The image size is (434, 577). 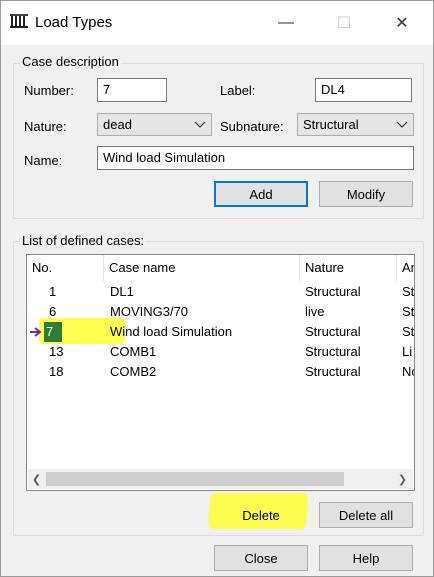 What do you see at coordinates (402, 479) in the screenshot?
I see `scroll-right-icon: ❯` at bounding box center [402, 479].